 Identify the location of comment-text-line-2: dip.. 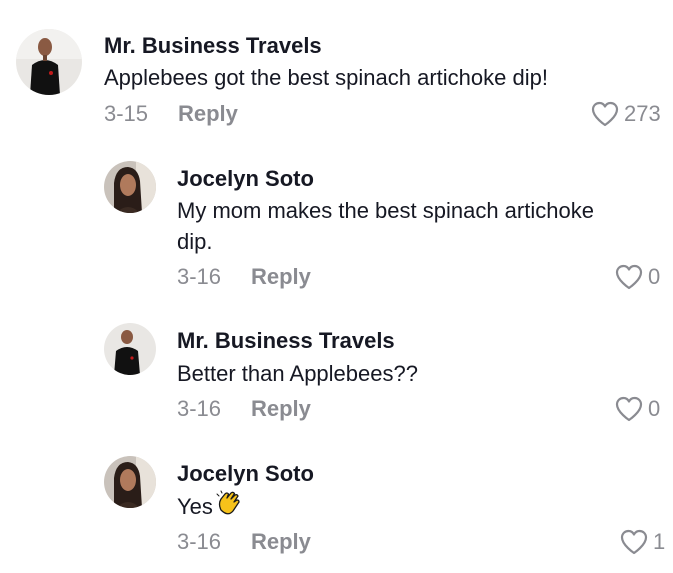
(195, 241).